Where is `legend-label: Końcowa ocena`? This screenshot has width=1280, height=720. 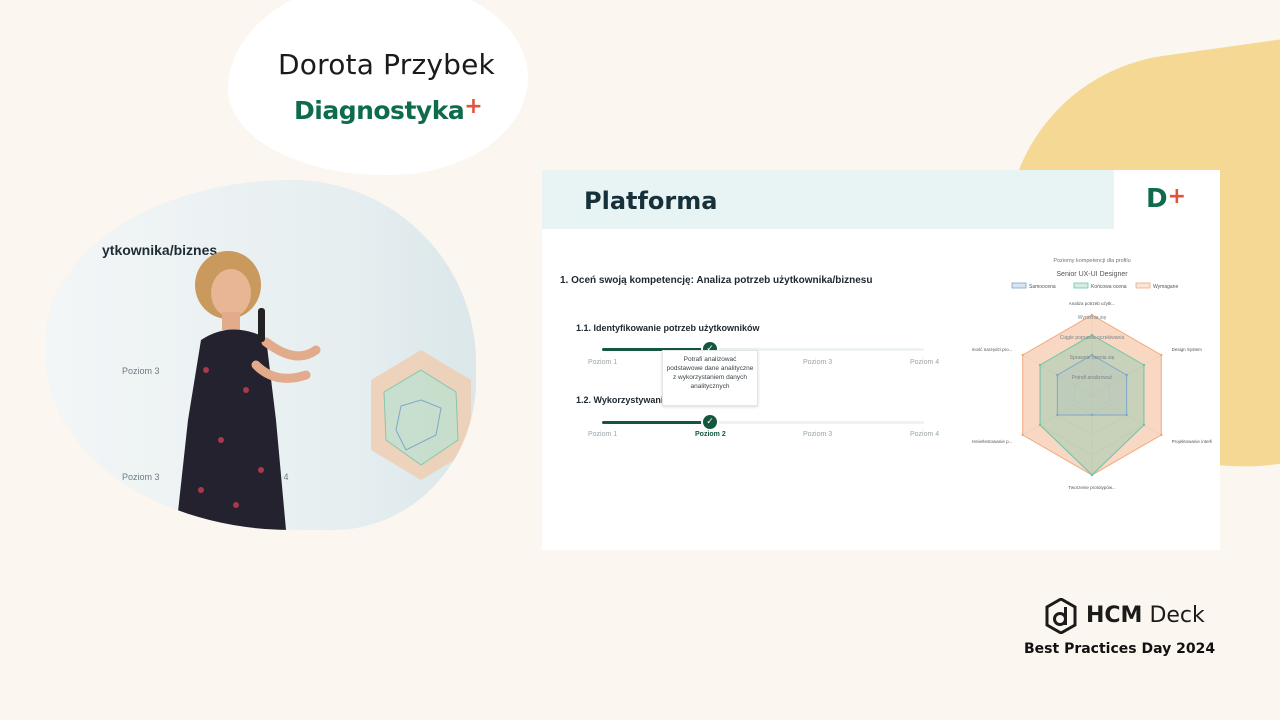
legend-label: Końcowa ocena is located at coordinates (1109, 287).